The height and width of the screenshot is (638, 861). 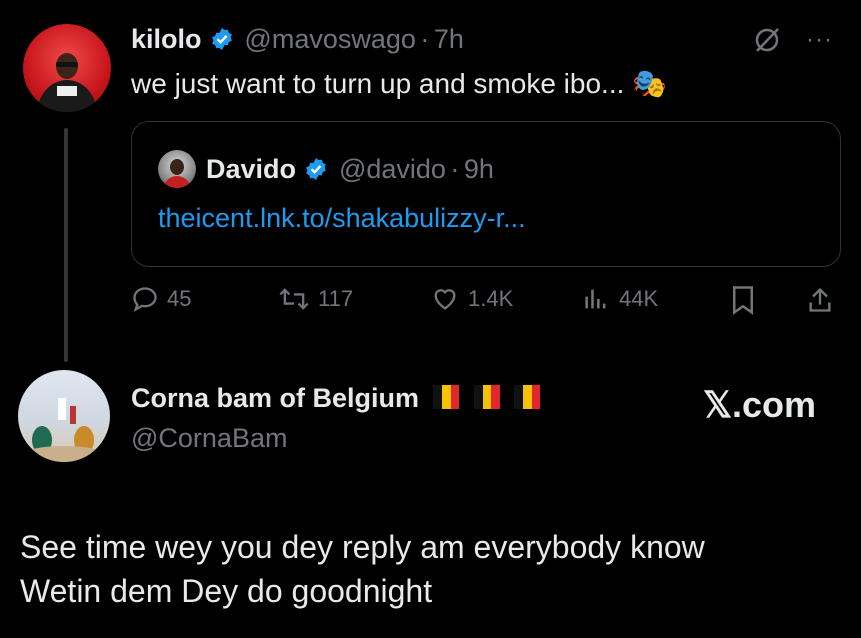 I want to click on share-button, so click(x=824, y=300).